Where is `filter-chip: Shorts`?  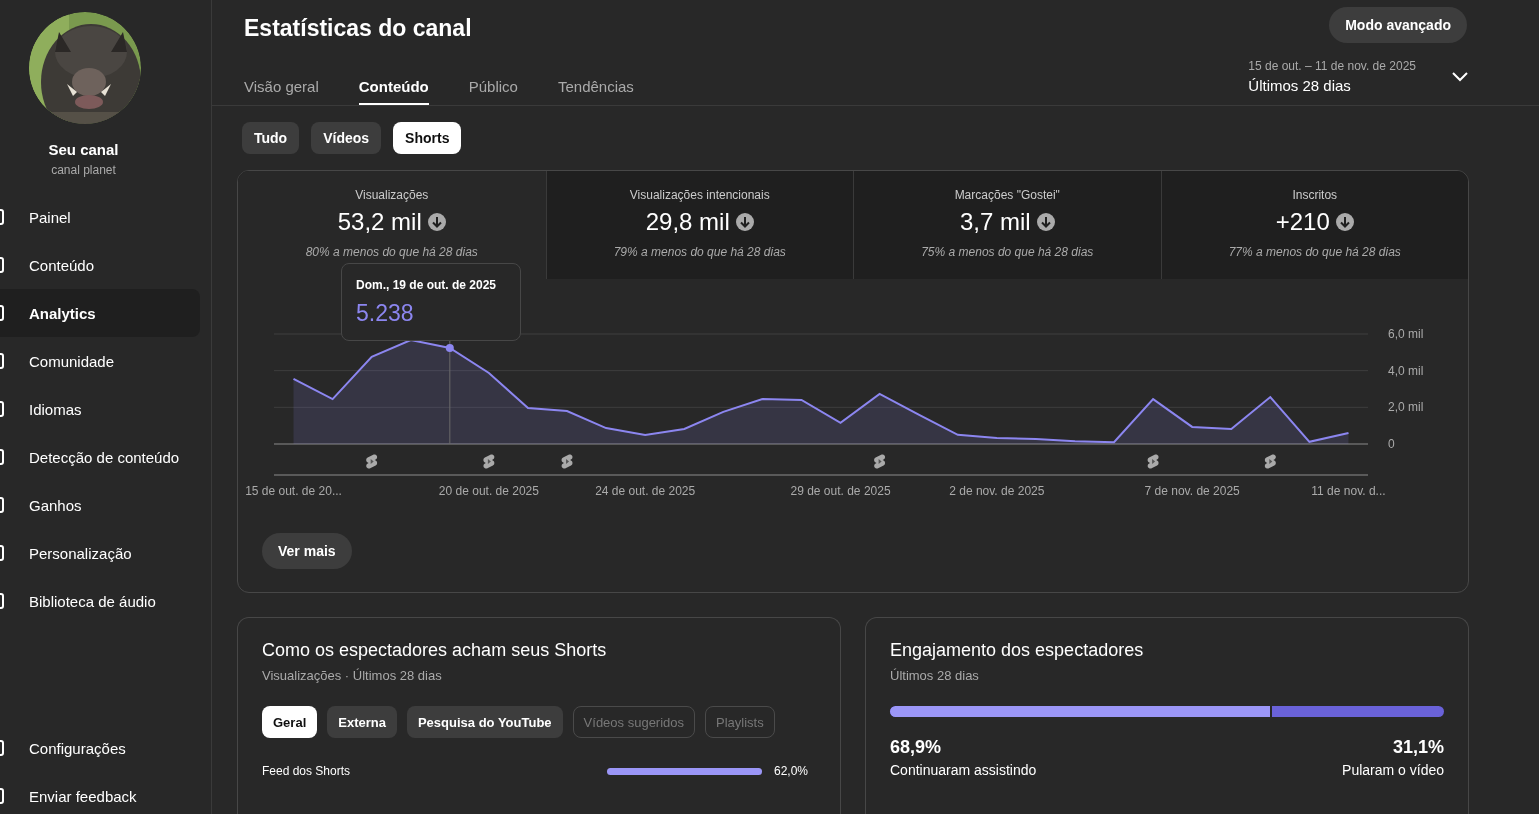
filter-chip: Shorts is located at coordinates (427, 138).